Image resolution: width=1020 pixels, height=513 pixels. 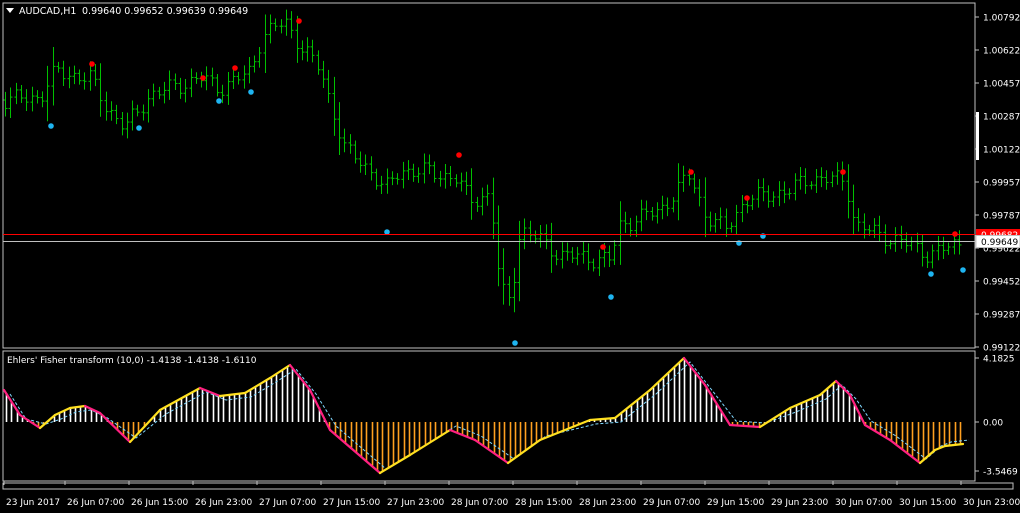 I want to click on time-tick-label: 29 Jun 23:00, so click(x=799, y=503).